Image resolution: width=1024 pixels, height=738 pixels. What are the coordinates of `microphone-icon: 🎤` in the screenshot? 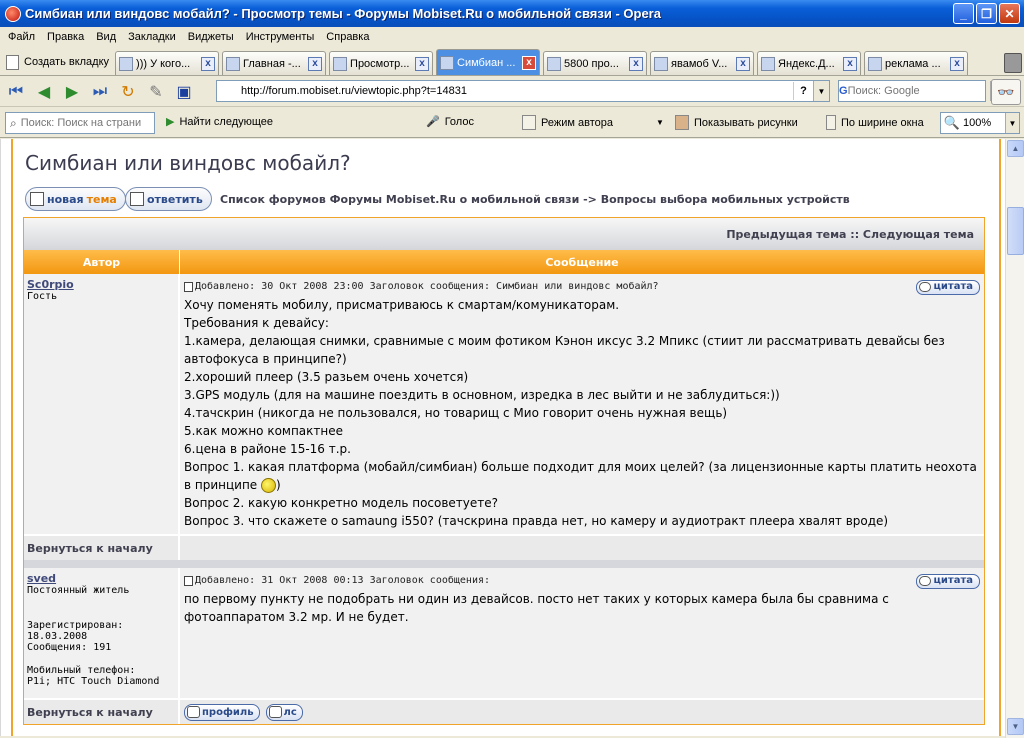 It's located at (433, 122).